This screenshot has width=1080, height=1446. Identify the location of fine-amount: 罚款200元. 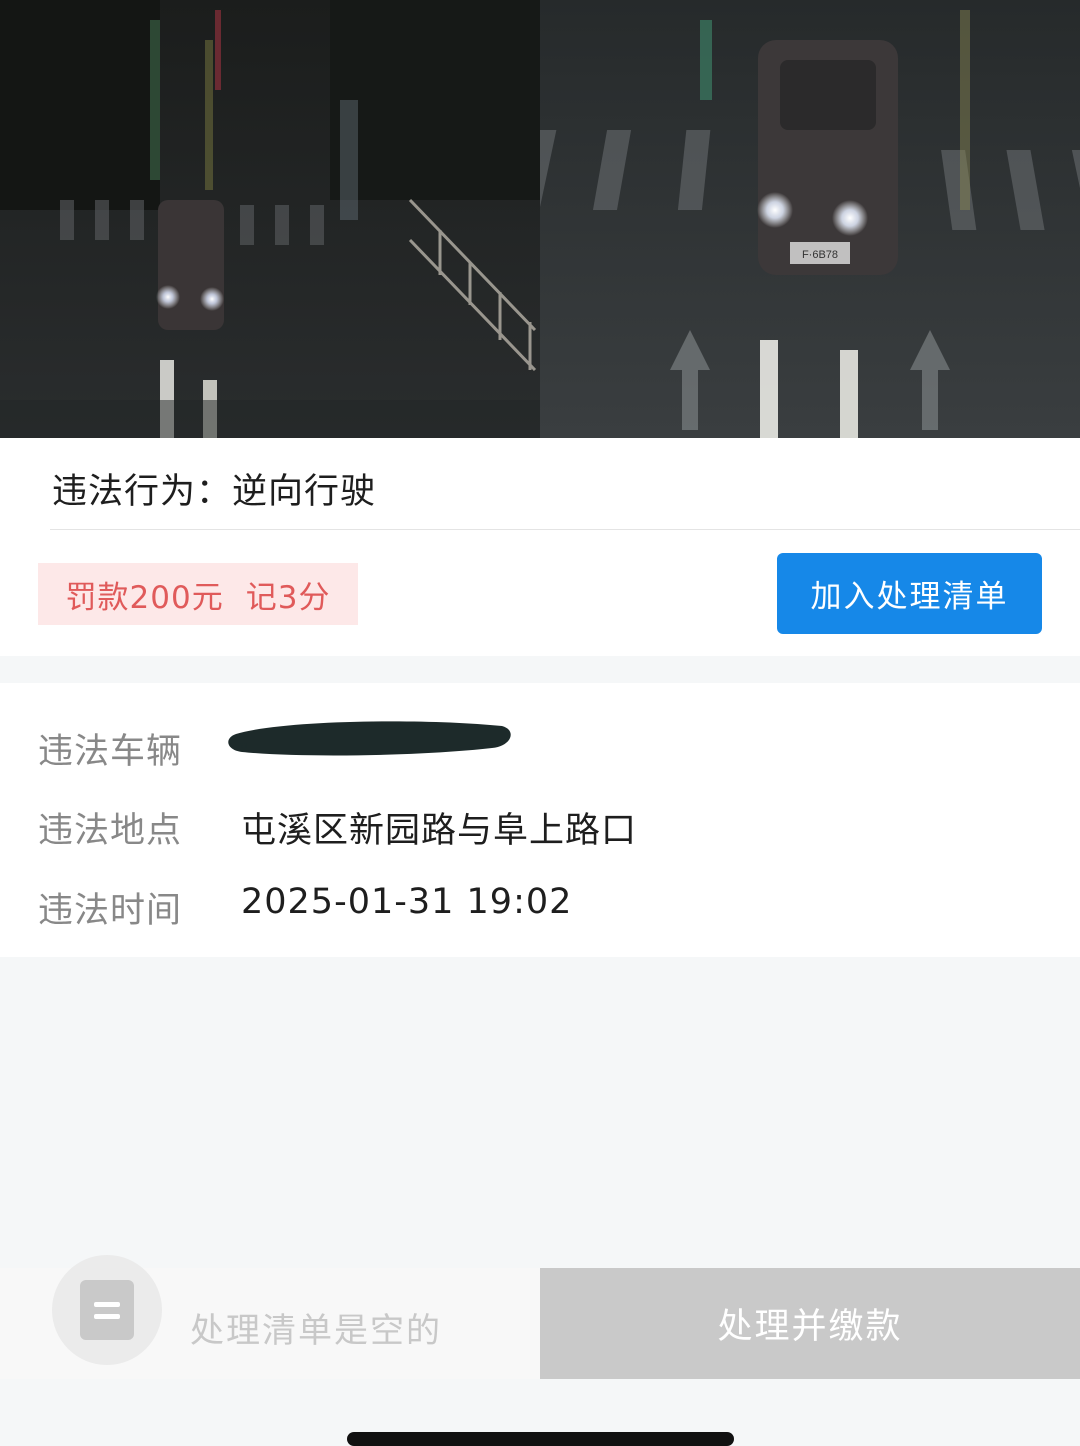
(144, 597).